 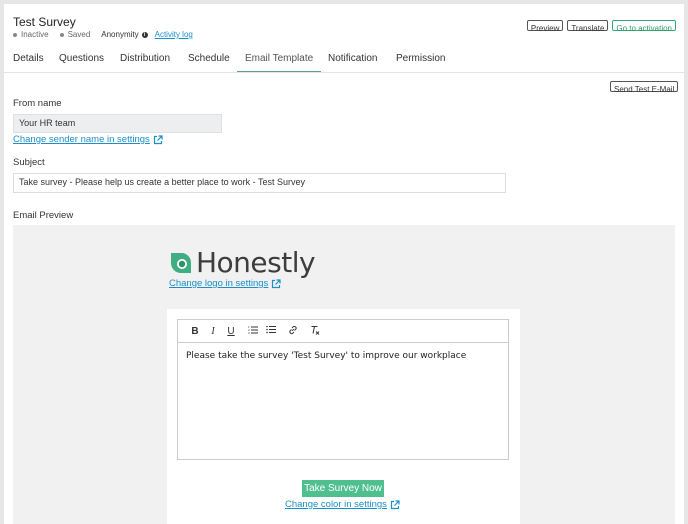 I want to click on header-actions: Preview Translate Go to activation, so click(x=601, y=26).